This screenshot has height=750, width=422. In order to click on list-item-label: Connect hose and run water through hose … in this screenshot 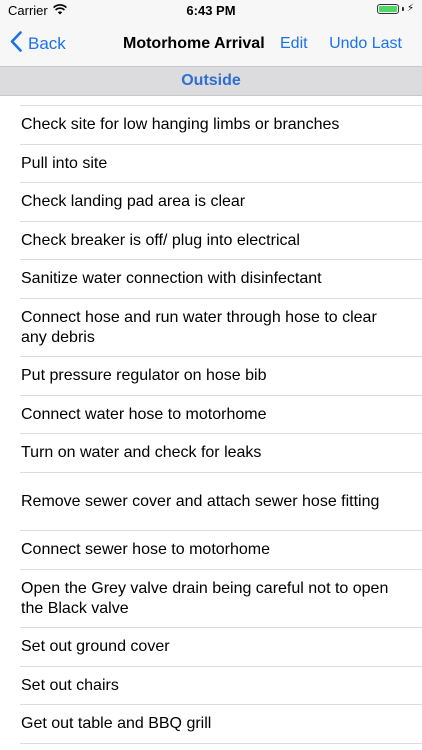, I will do `click(199, 327)`.